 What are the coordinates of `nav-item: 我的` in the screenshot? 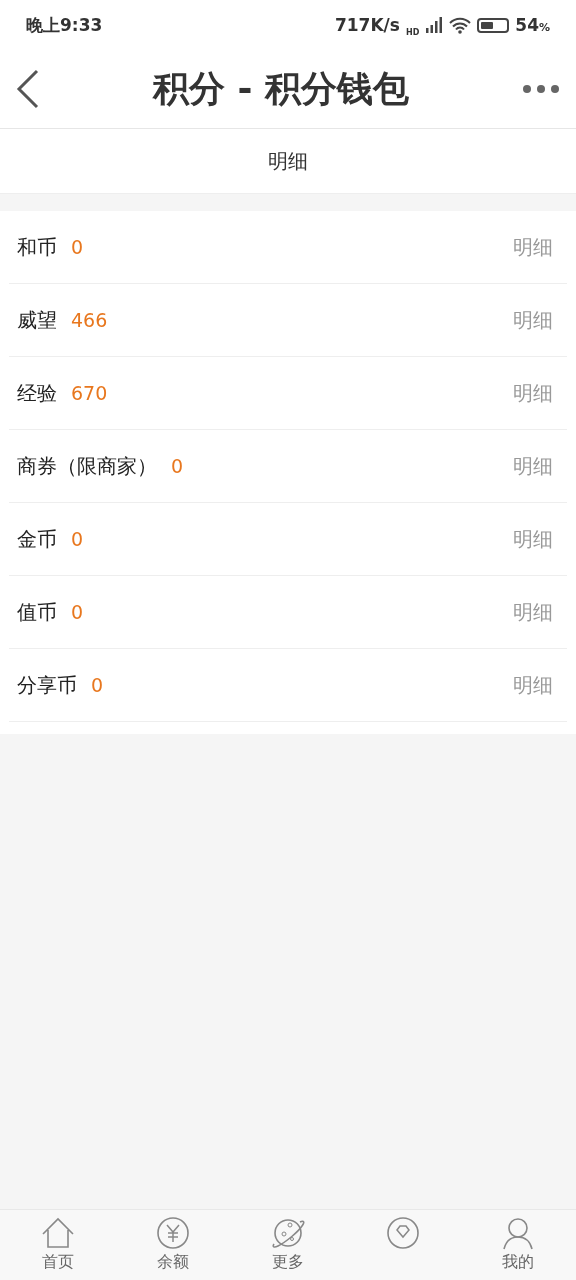 It's located at (518, 1245).